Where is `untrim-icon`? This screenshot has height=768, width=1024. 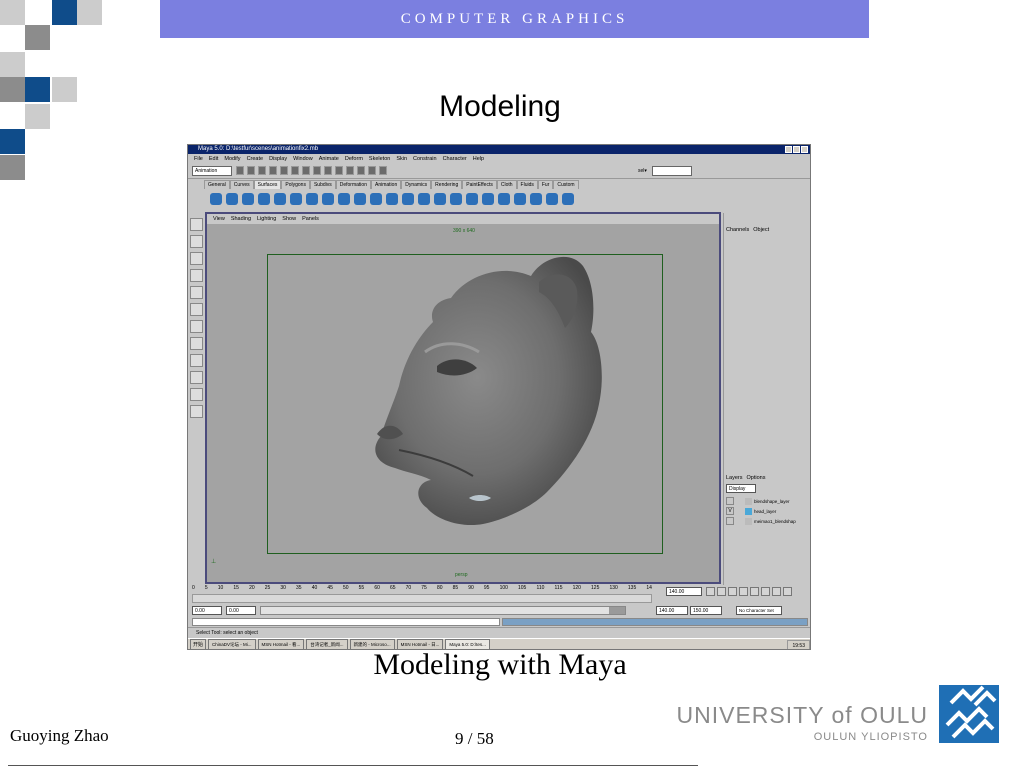 untrim-icon is located at coordinates (456, 199).